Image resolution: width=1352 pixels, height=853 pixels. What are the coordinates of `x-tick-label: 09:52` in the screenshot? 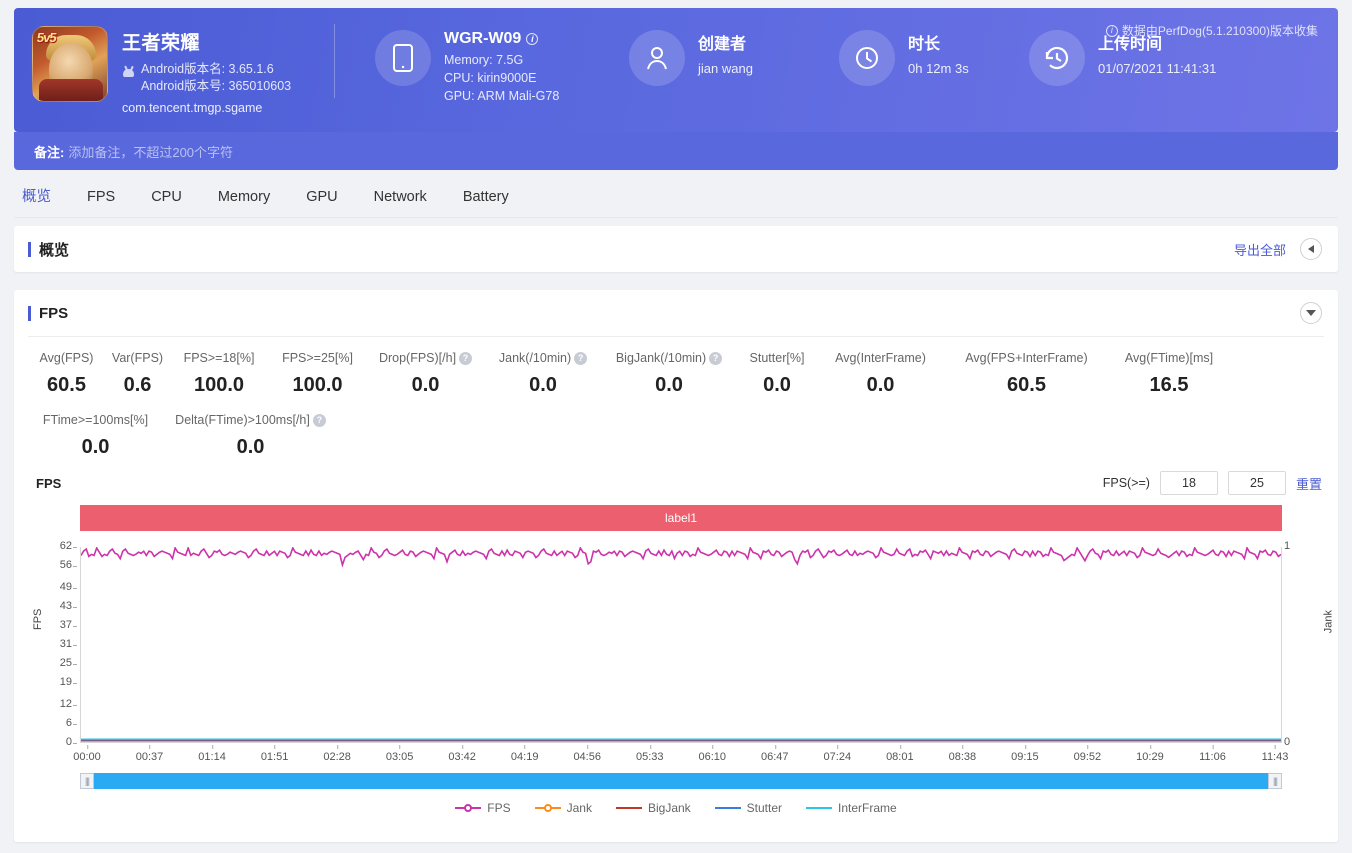 It's located at (1087, 754).